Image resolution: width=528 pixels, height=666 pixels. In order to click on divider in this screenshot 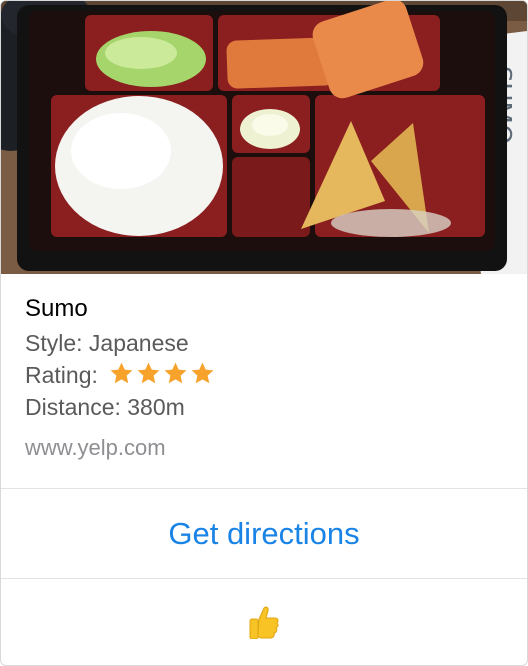, I will do `click(264, 488)`.